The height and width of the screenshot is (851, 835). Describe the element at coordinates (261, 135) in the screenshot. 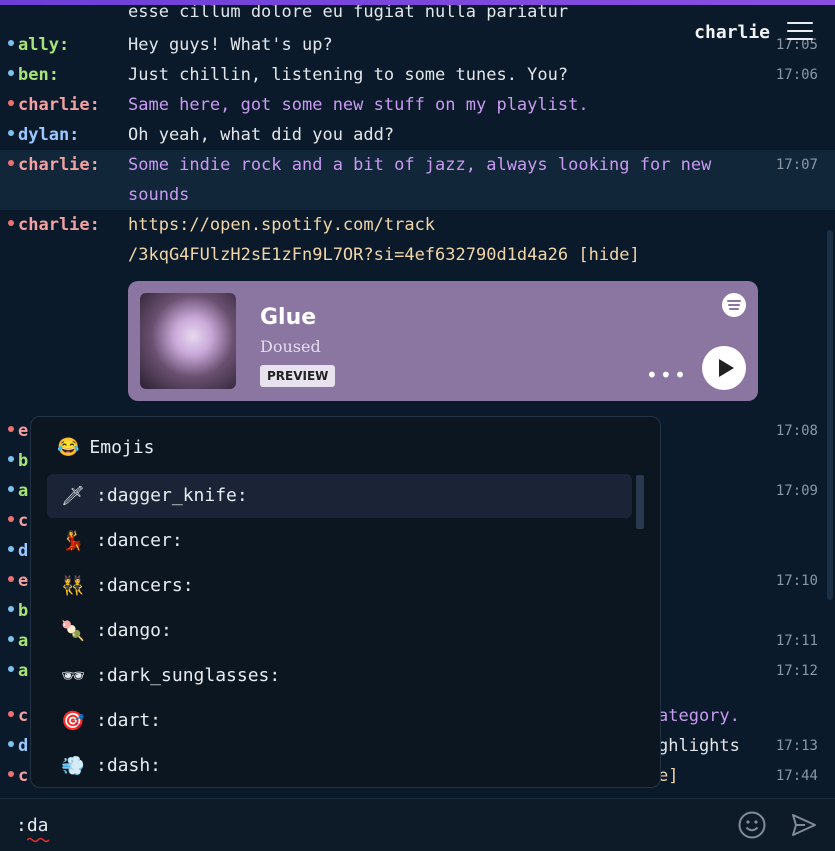

I see `message-text: Oh yeah, what did you add?` at that location.